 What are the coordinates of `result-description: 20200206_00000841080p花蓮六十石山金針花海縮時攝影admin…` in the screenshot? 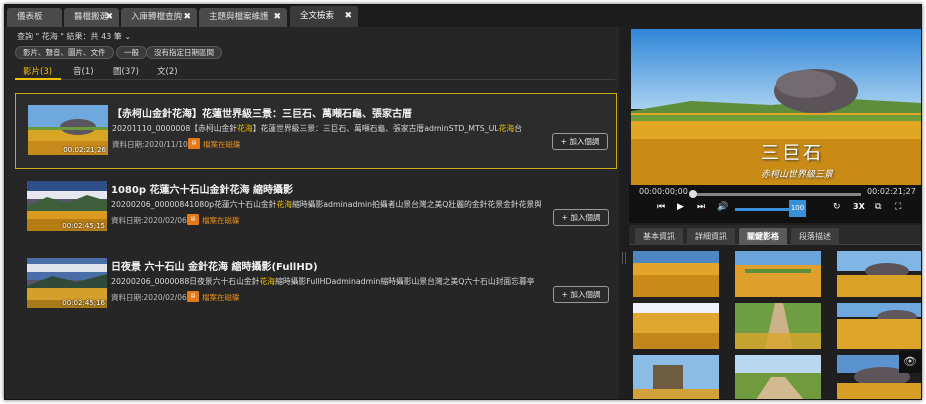 It's located at (326, 204).